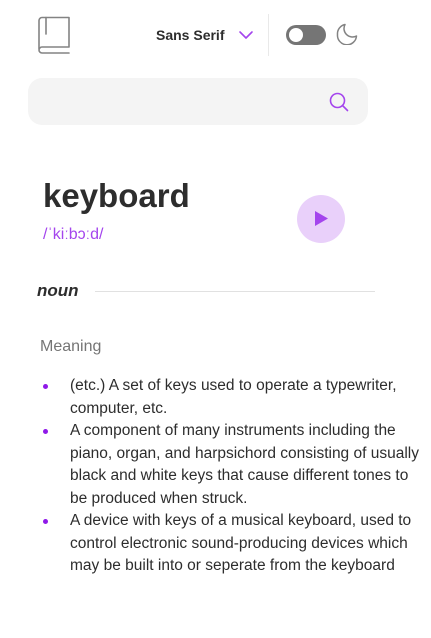 The width and height of the screenshot is (431, 638). What do you see at coordinates (347, 34) in the screenshot?
I see `moon-icon` at bounding box center [347, 34].